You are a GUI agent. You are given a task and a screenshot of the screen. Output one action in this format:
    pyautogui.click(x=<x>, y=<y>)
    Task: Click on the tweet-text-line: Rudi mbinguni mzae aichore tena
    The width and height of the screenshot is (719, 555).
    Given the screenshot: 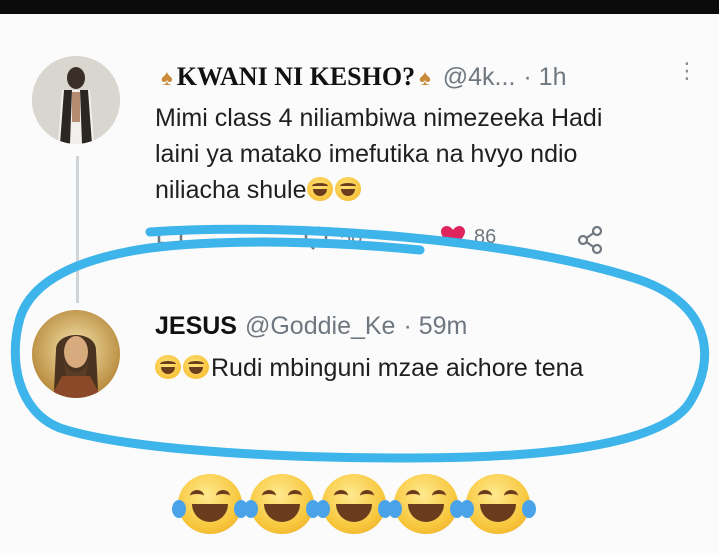 What is the action you would take?
    pyautogui.click(x=397, y=368)
    